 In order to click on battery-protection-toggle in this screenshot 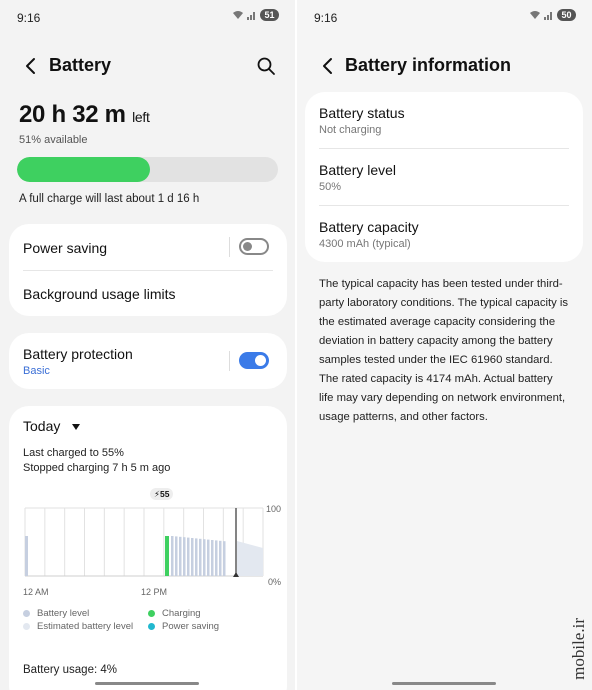, I will do `click(254, 360)`.